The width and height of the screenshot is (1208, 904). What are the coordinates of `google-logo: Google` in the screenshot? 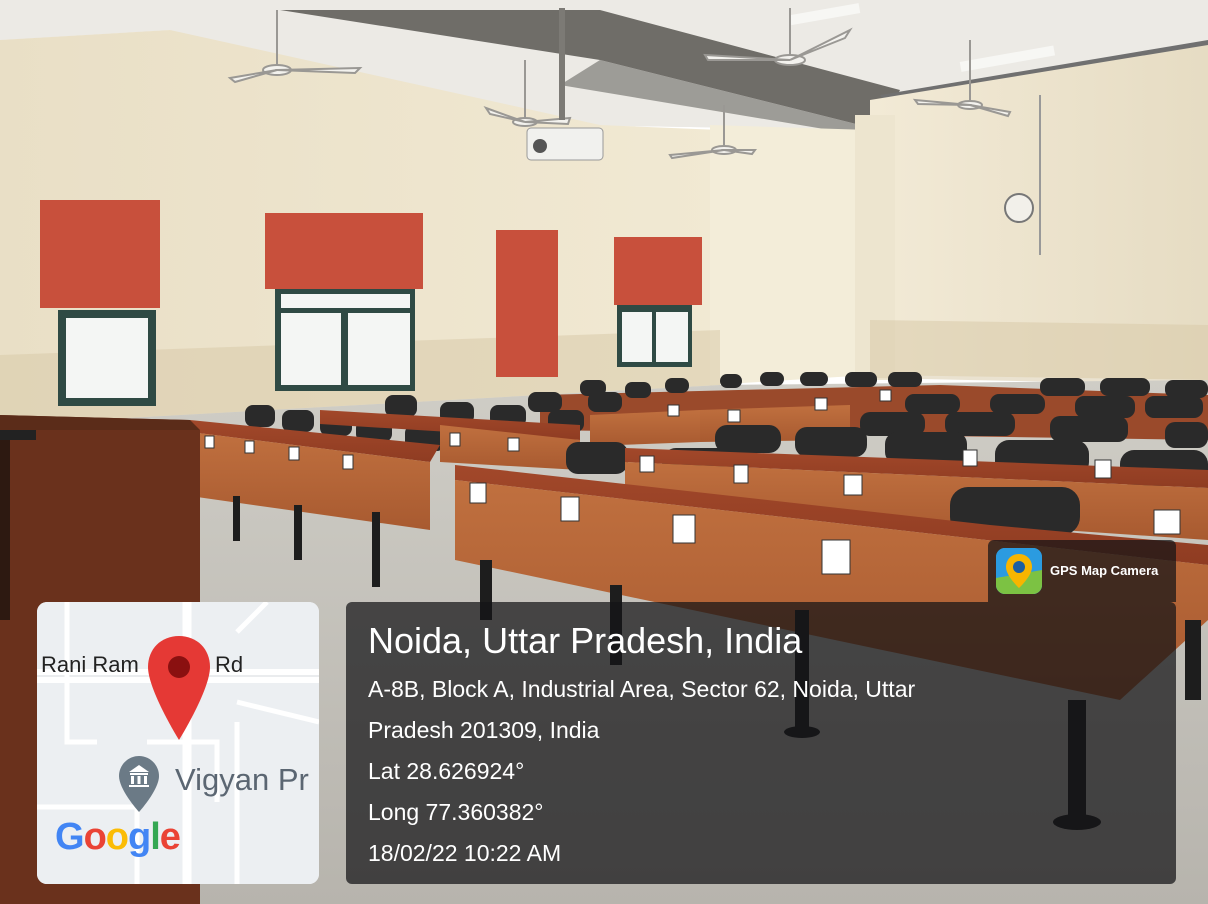 It's located at (118, 837).